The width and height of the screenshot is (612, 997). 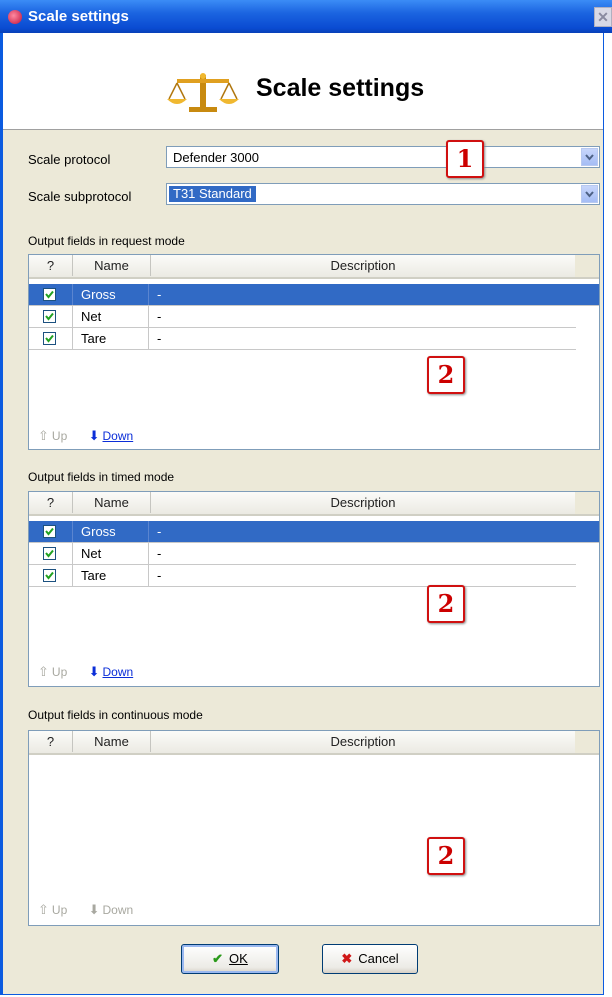 I want to click on request-move-buttons: ⇧ Up ⬇ Down, so click(x=85, y=436).